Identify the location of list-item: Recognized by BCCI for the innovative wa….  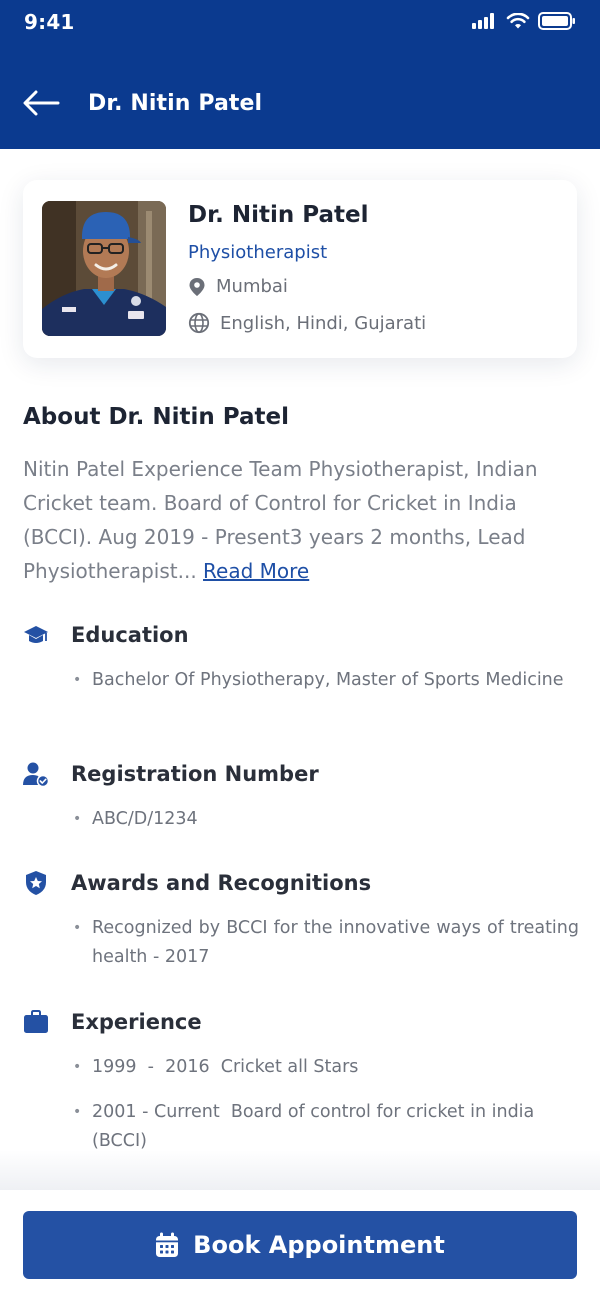
(301, 943).